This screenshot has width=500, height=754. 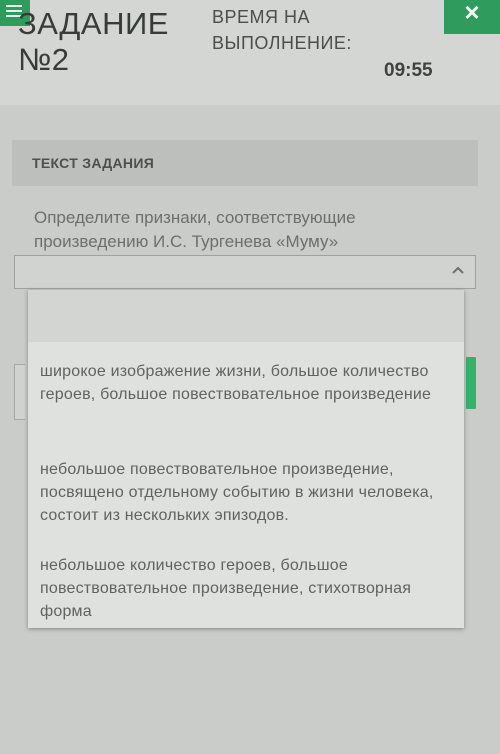 I want to click on timer-value: 09:55, so click(x=408, y=70).